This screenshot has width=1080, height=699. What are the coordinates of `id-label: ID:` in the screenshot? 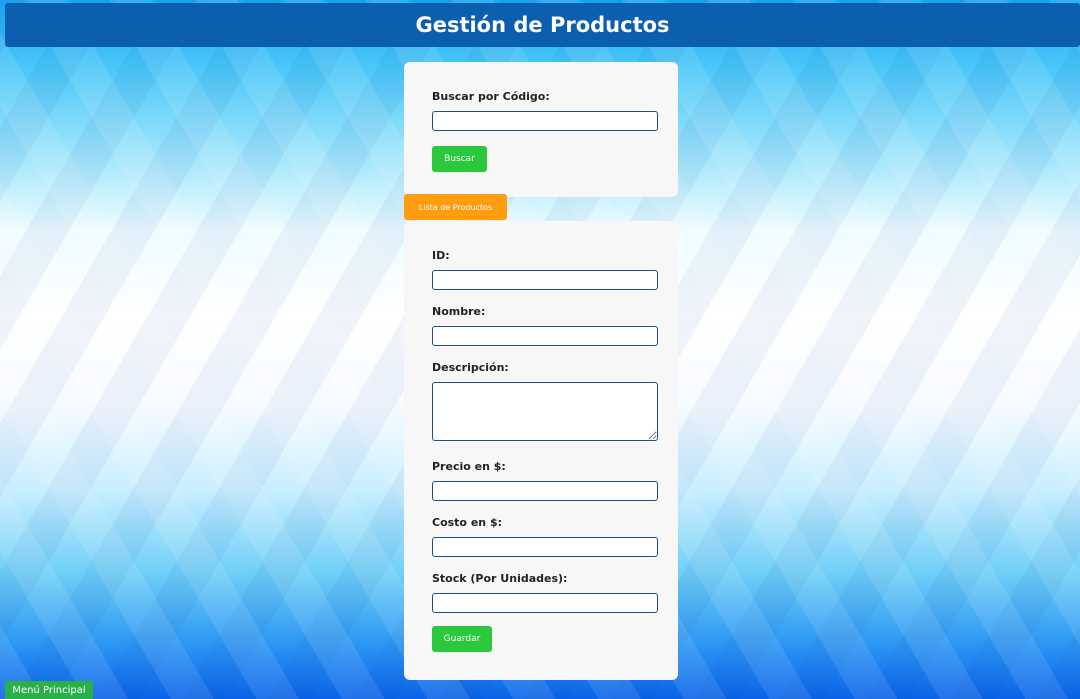 It's located at (441, 255).